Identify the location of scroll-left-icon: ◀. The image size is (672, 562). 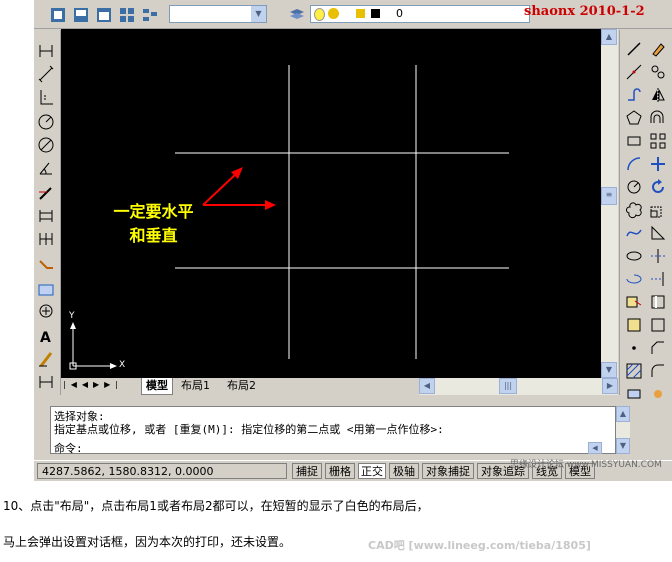
(427, 386).